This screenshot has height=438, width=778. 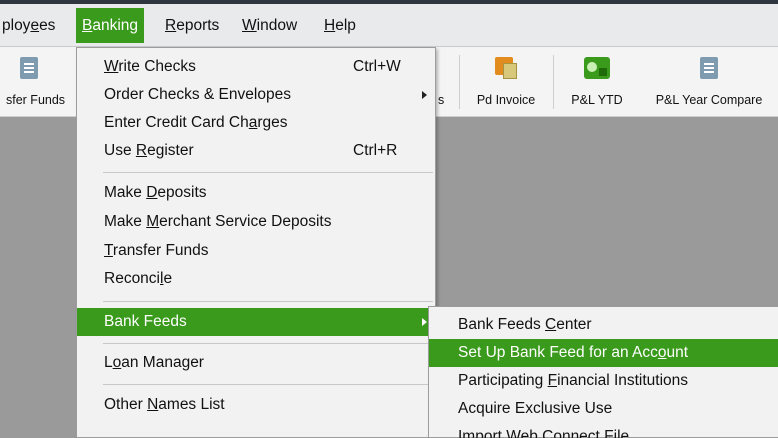 What do you see at coordinates (256, 67) in the screenshot?
I see `menu-item-write-checks: Write Checks Ctrl+W` at bounding box center [256, 67].